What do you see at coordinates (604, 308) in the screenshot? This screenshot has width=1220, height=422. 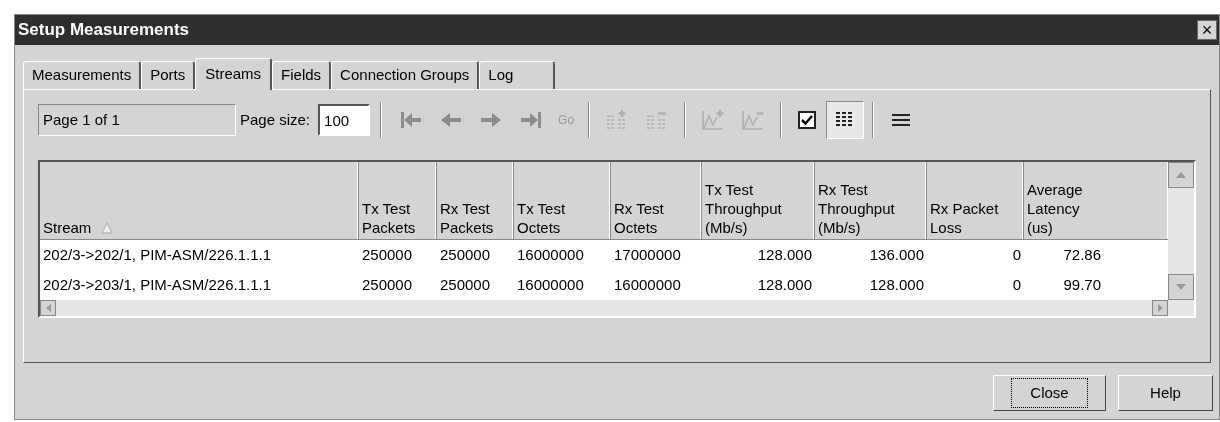 I see `horizontal-scrollbar` at bounding box center [604, 308].